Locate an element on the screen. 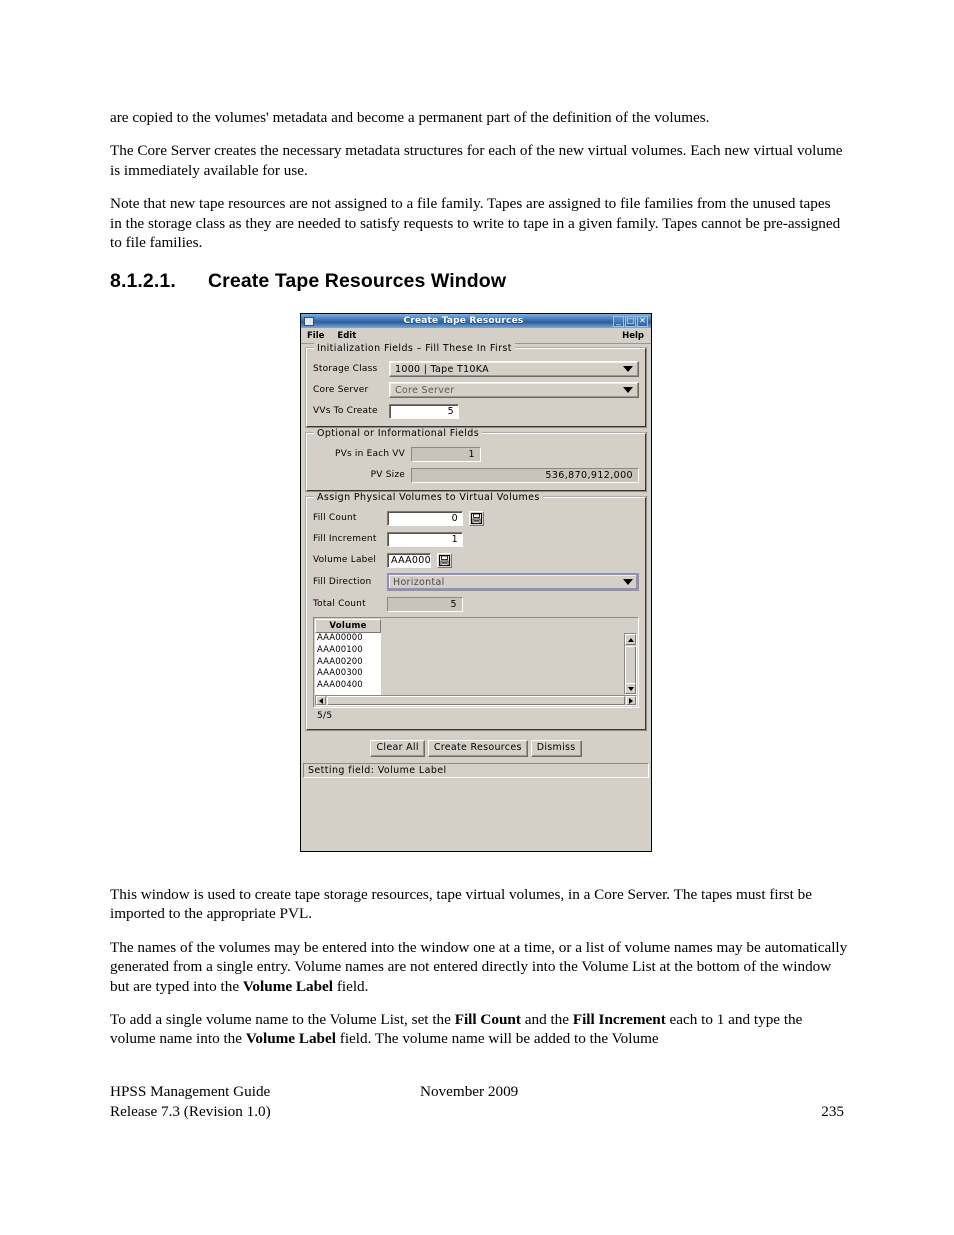 The height and width of the screenshot is (1235, 954). section-title: Create Tape Resources Window is located at coordinates (357, 281).